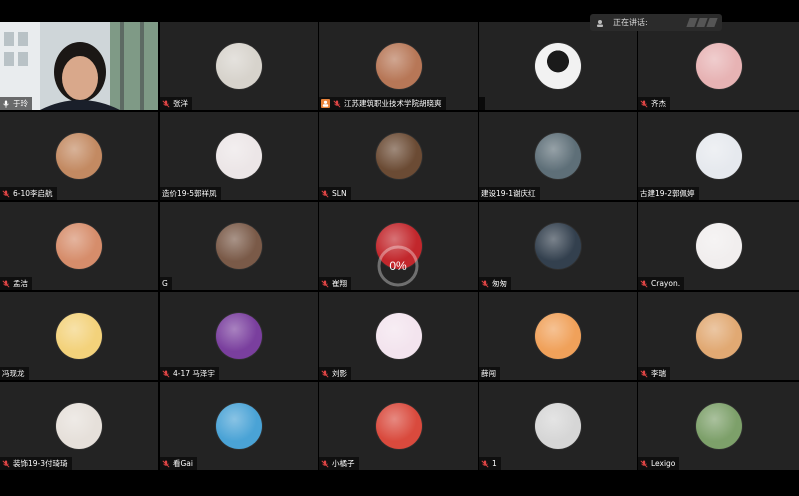 The height and width of the screenshot is (496, 799). What do you see at coordinates (509, 193) in the screenshot?
I see `participant-namebar: 建设19-1谢庆红` at bounding box center [509, 193].